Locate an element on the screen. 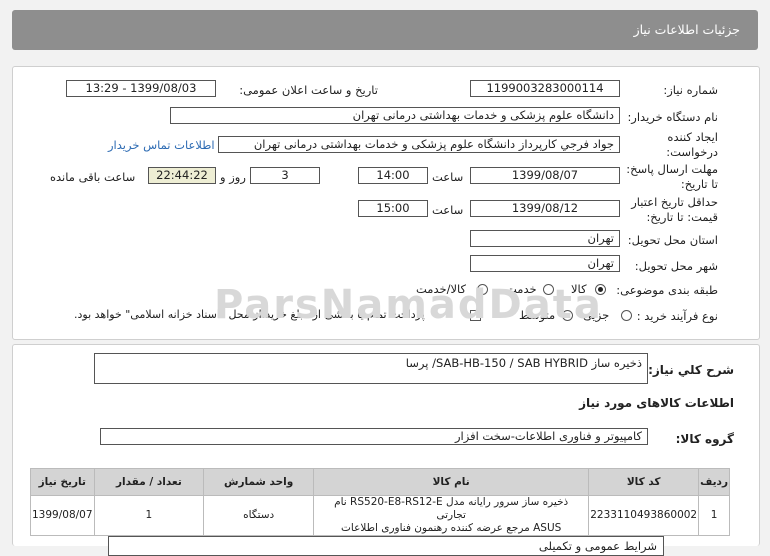 This screenshot has height=556, width=770. city-label: شهر محل تحویل: is located at coordinates (676, 266).